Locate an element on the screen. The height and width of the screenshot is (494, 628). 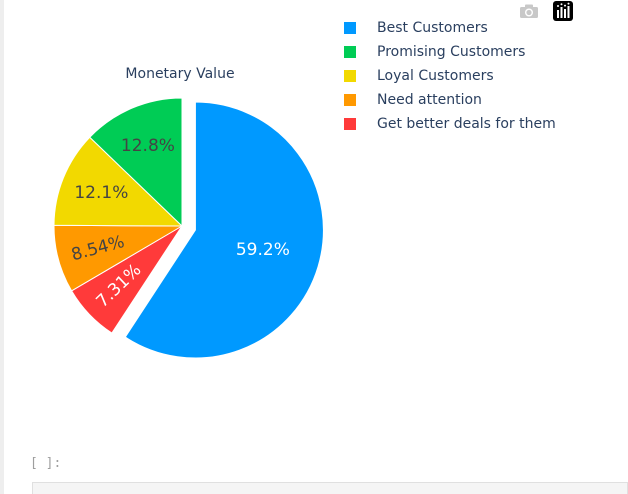
code-cell-input is located at coordinates (330, 488).